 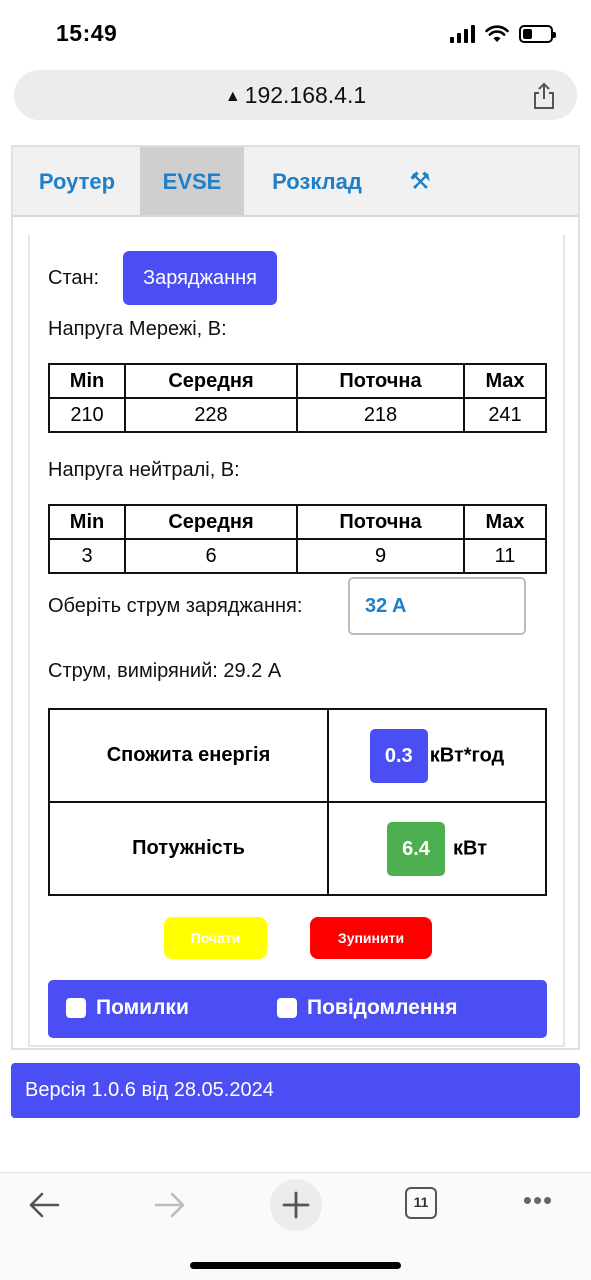 I want to click on more-icon: •••, so click(x=538, y=1207).